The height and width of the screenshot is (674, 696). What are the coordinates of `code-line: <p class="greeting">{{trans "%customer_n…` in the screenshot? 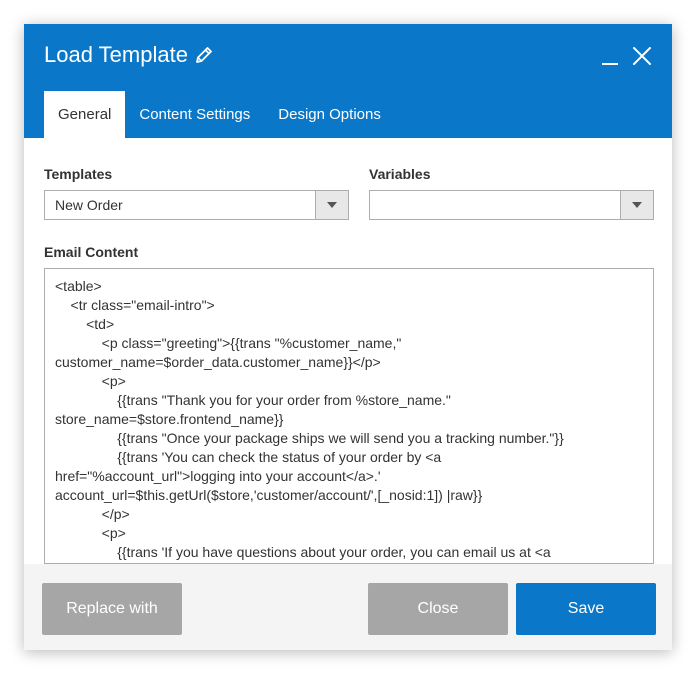 It's located at (228, 343).